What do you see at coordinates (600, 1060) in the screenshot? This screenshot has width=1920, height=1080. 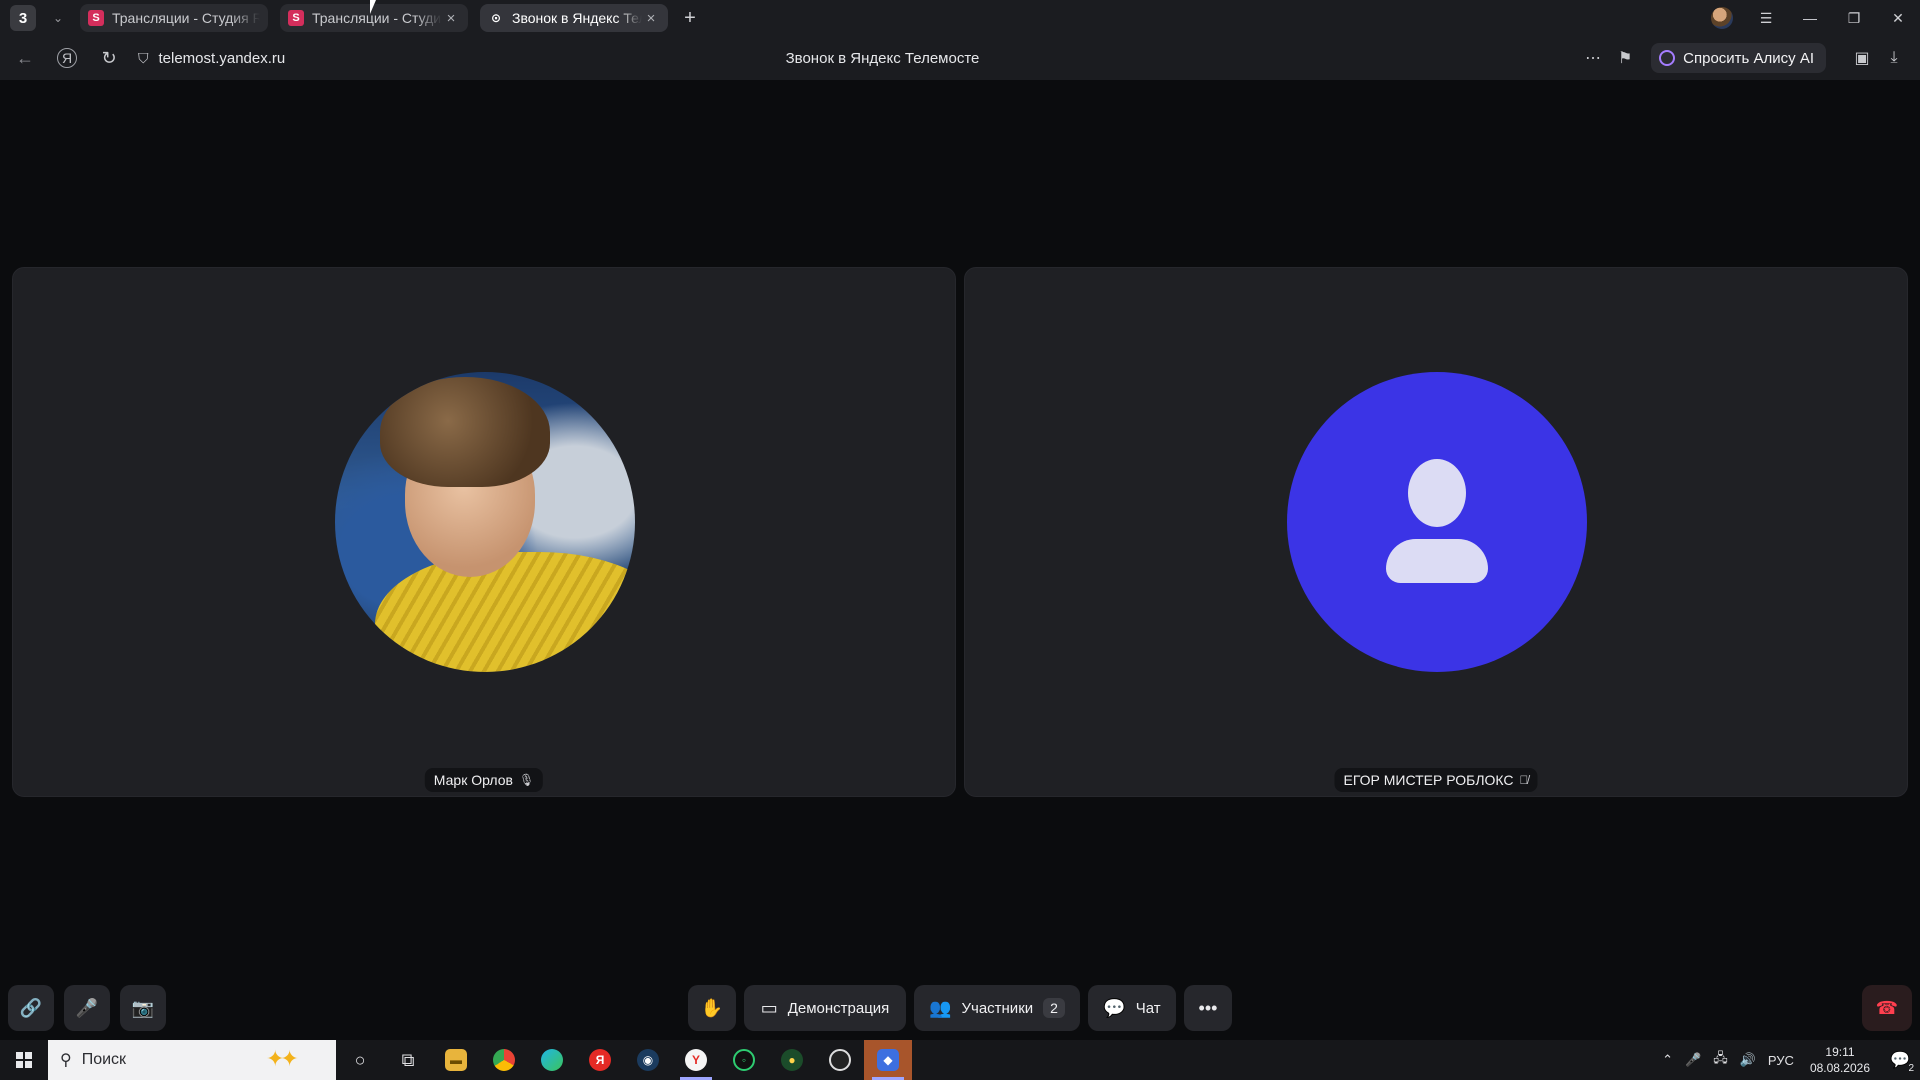 I see `yandex-icon: Я` at bounding box center [600, 1060].